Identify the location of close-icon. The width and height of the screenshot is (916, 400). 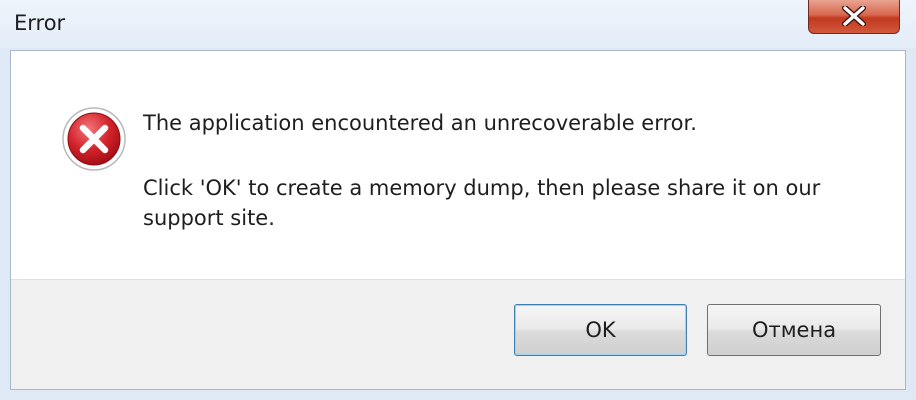
(854, 16).